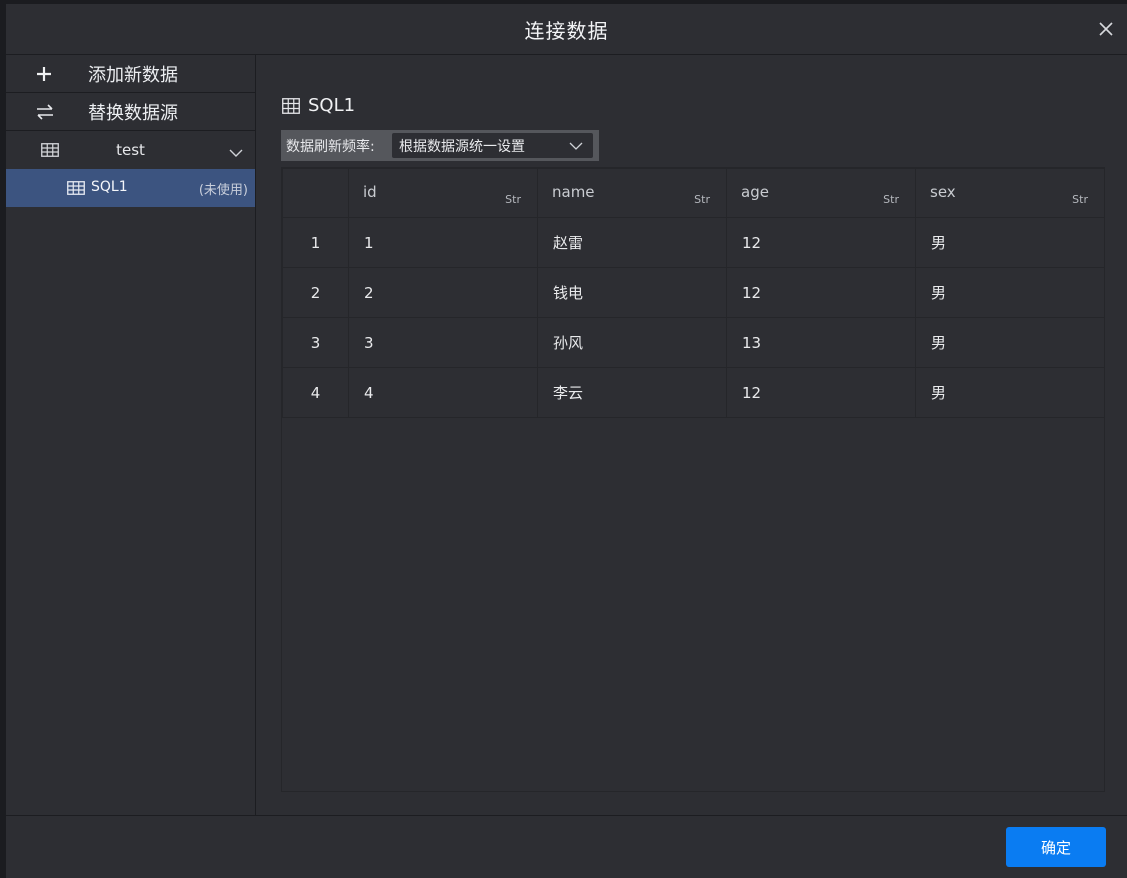 The image size is (1127, 878). What do you see at coordinates (1106, 29) in the screenshot?
I see `close-icon` at bounding box center [1106, 29].